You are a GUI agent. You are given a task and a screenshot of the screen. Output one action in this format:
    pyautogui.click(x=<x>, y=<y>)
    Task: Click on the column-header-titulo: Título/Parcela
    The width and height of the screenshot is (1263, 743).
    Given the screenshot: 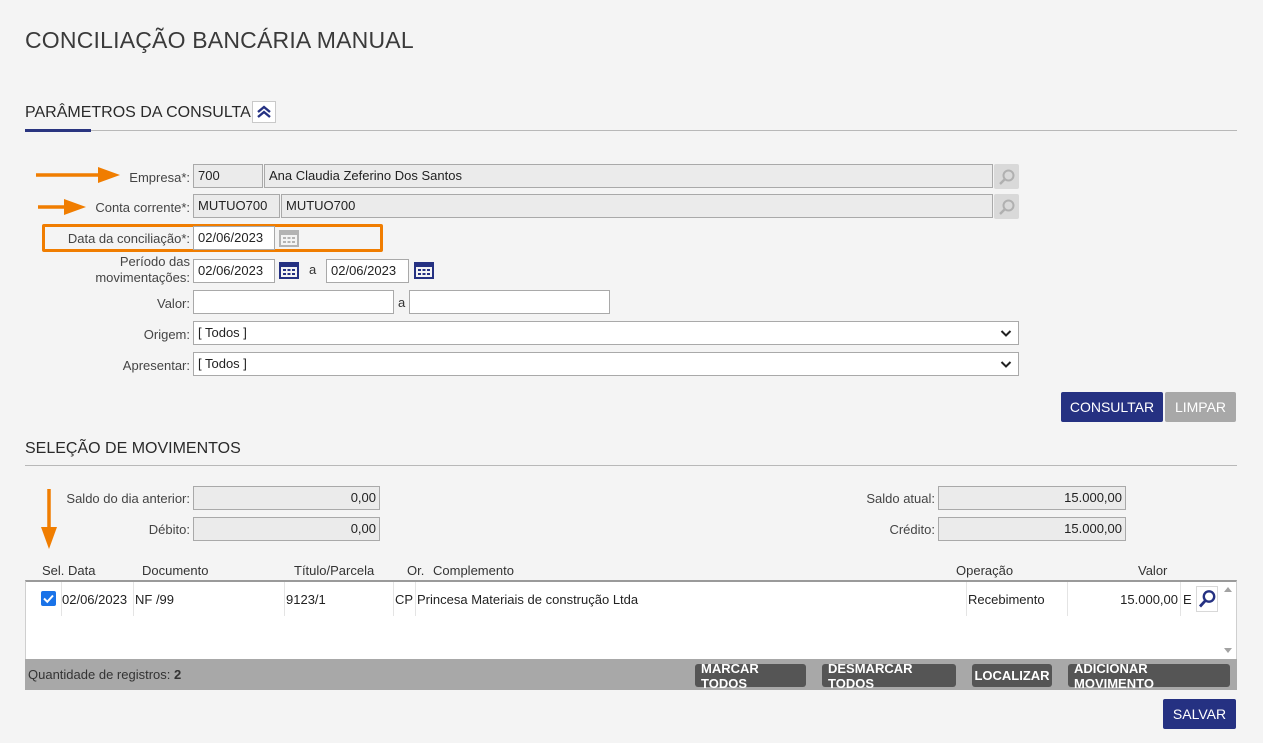 What is the action you would take?
    pyautogui.click(x=334, y=570)
    